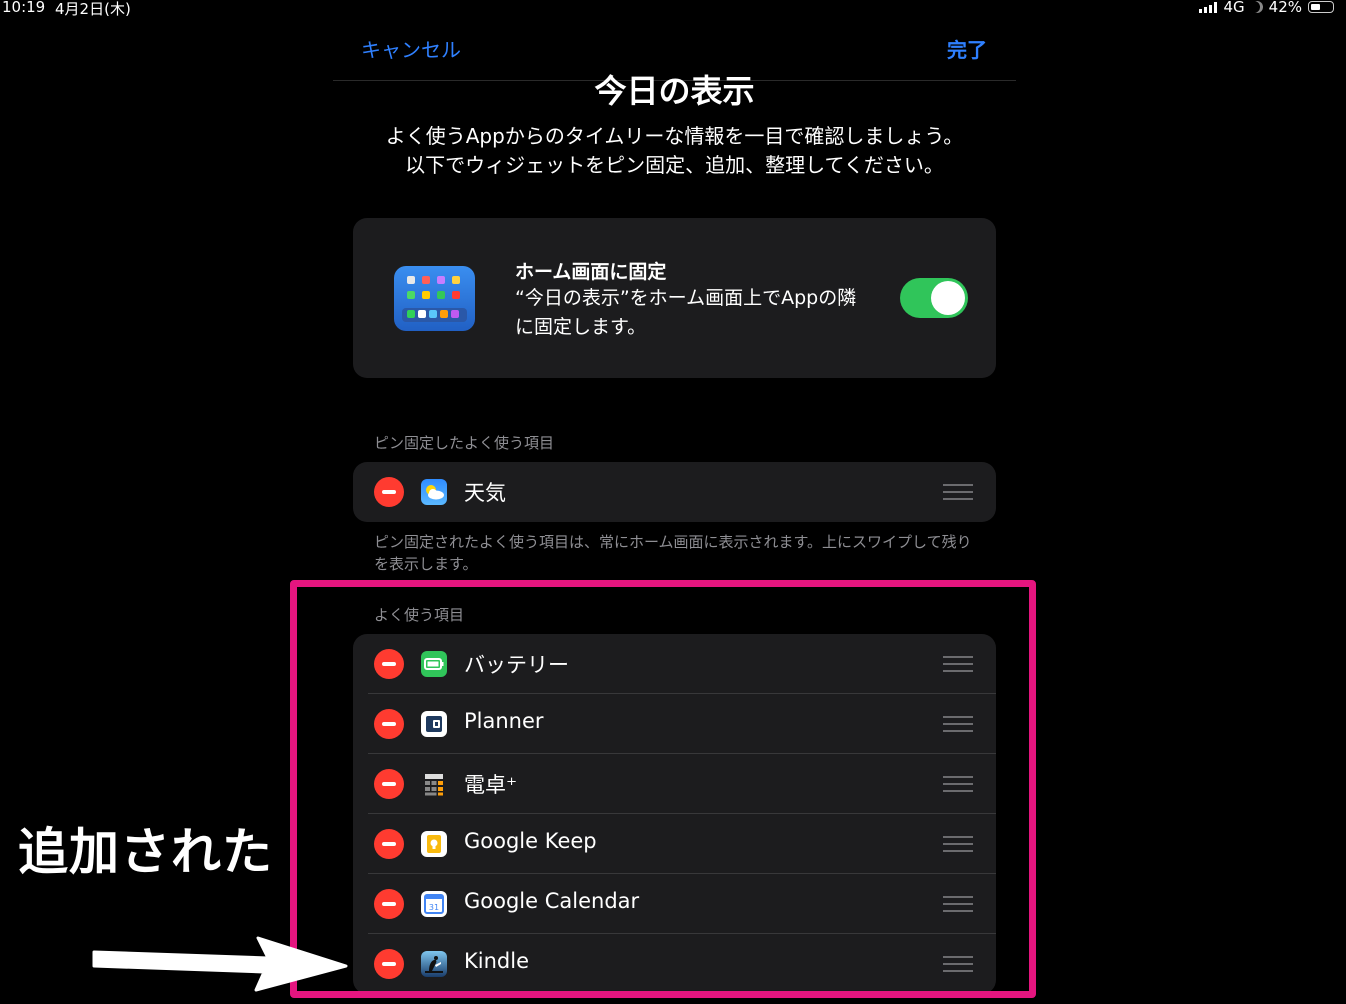 The image size is (1346, 1004). I want to click on network-type: 4G, so click(1234, 8).